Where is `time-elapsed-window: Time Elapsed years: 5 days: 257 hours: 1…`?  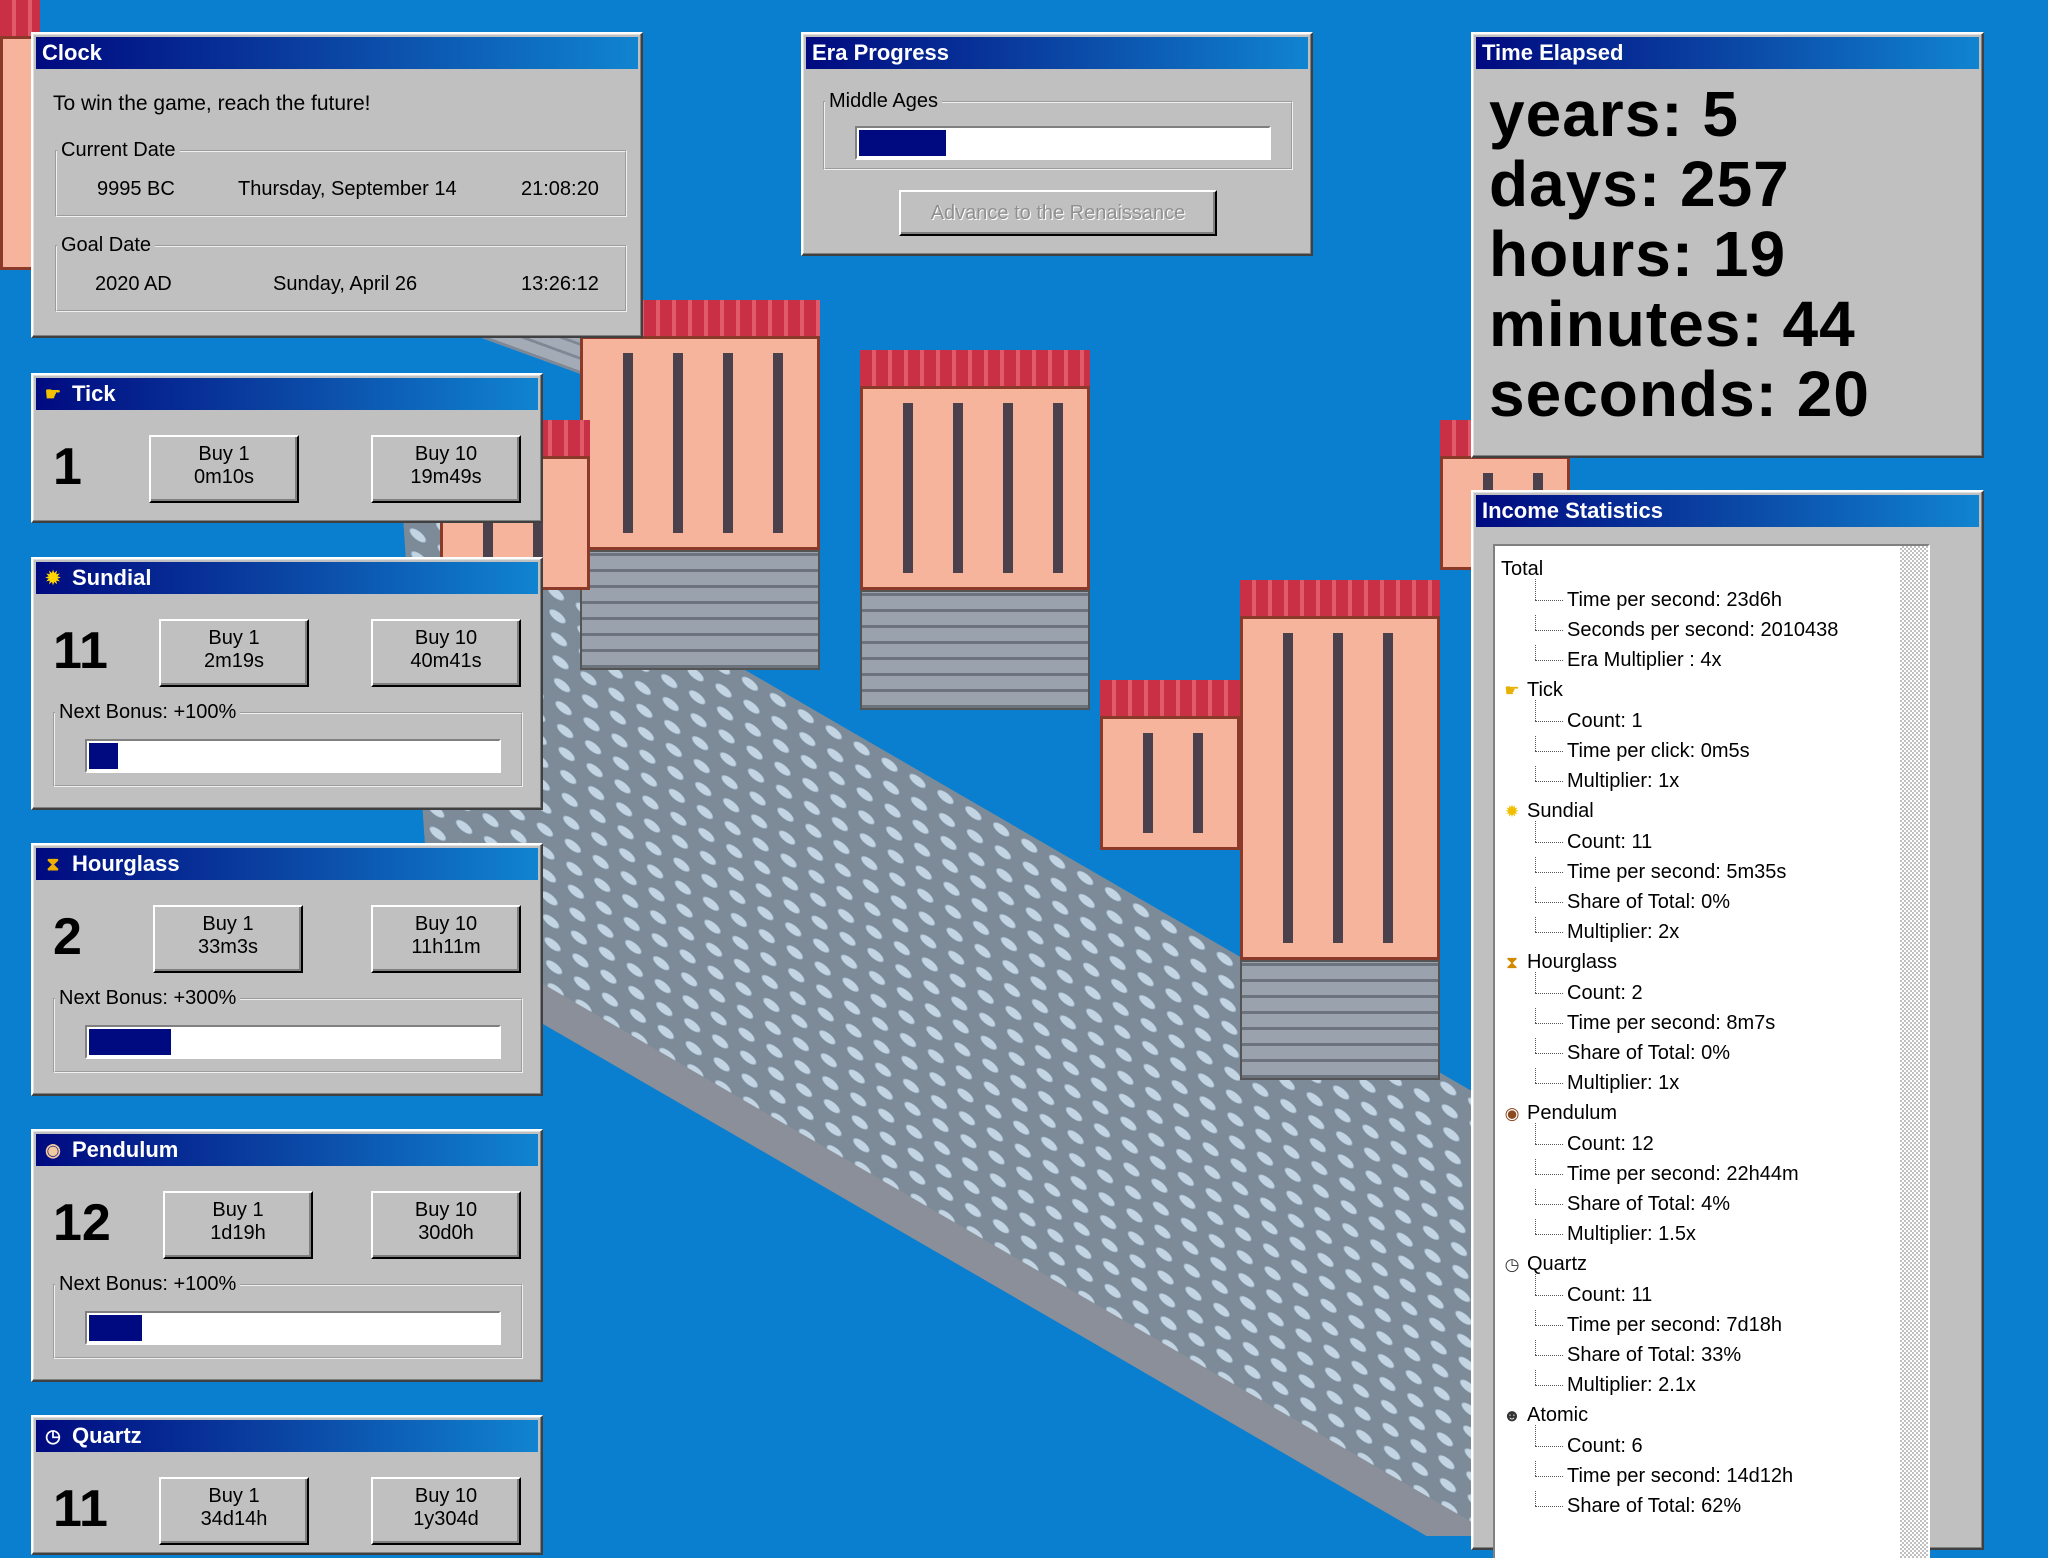 time-elapsed-window: Time Elapsed years: 5 days: 257 hours: 1… is located at coordinates (1727, 245).